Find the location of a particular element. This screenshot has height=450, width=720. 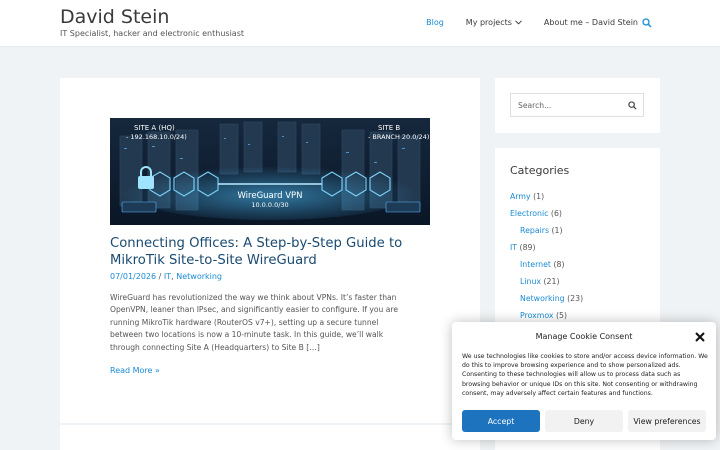

category-item: Internet (8) is located at coordinates (542, 264).